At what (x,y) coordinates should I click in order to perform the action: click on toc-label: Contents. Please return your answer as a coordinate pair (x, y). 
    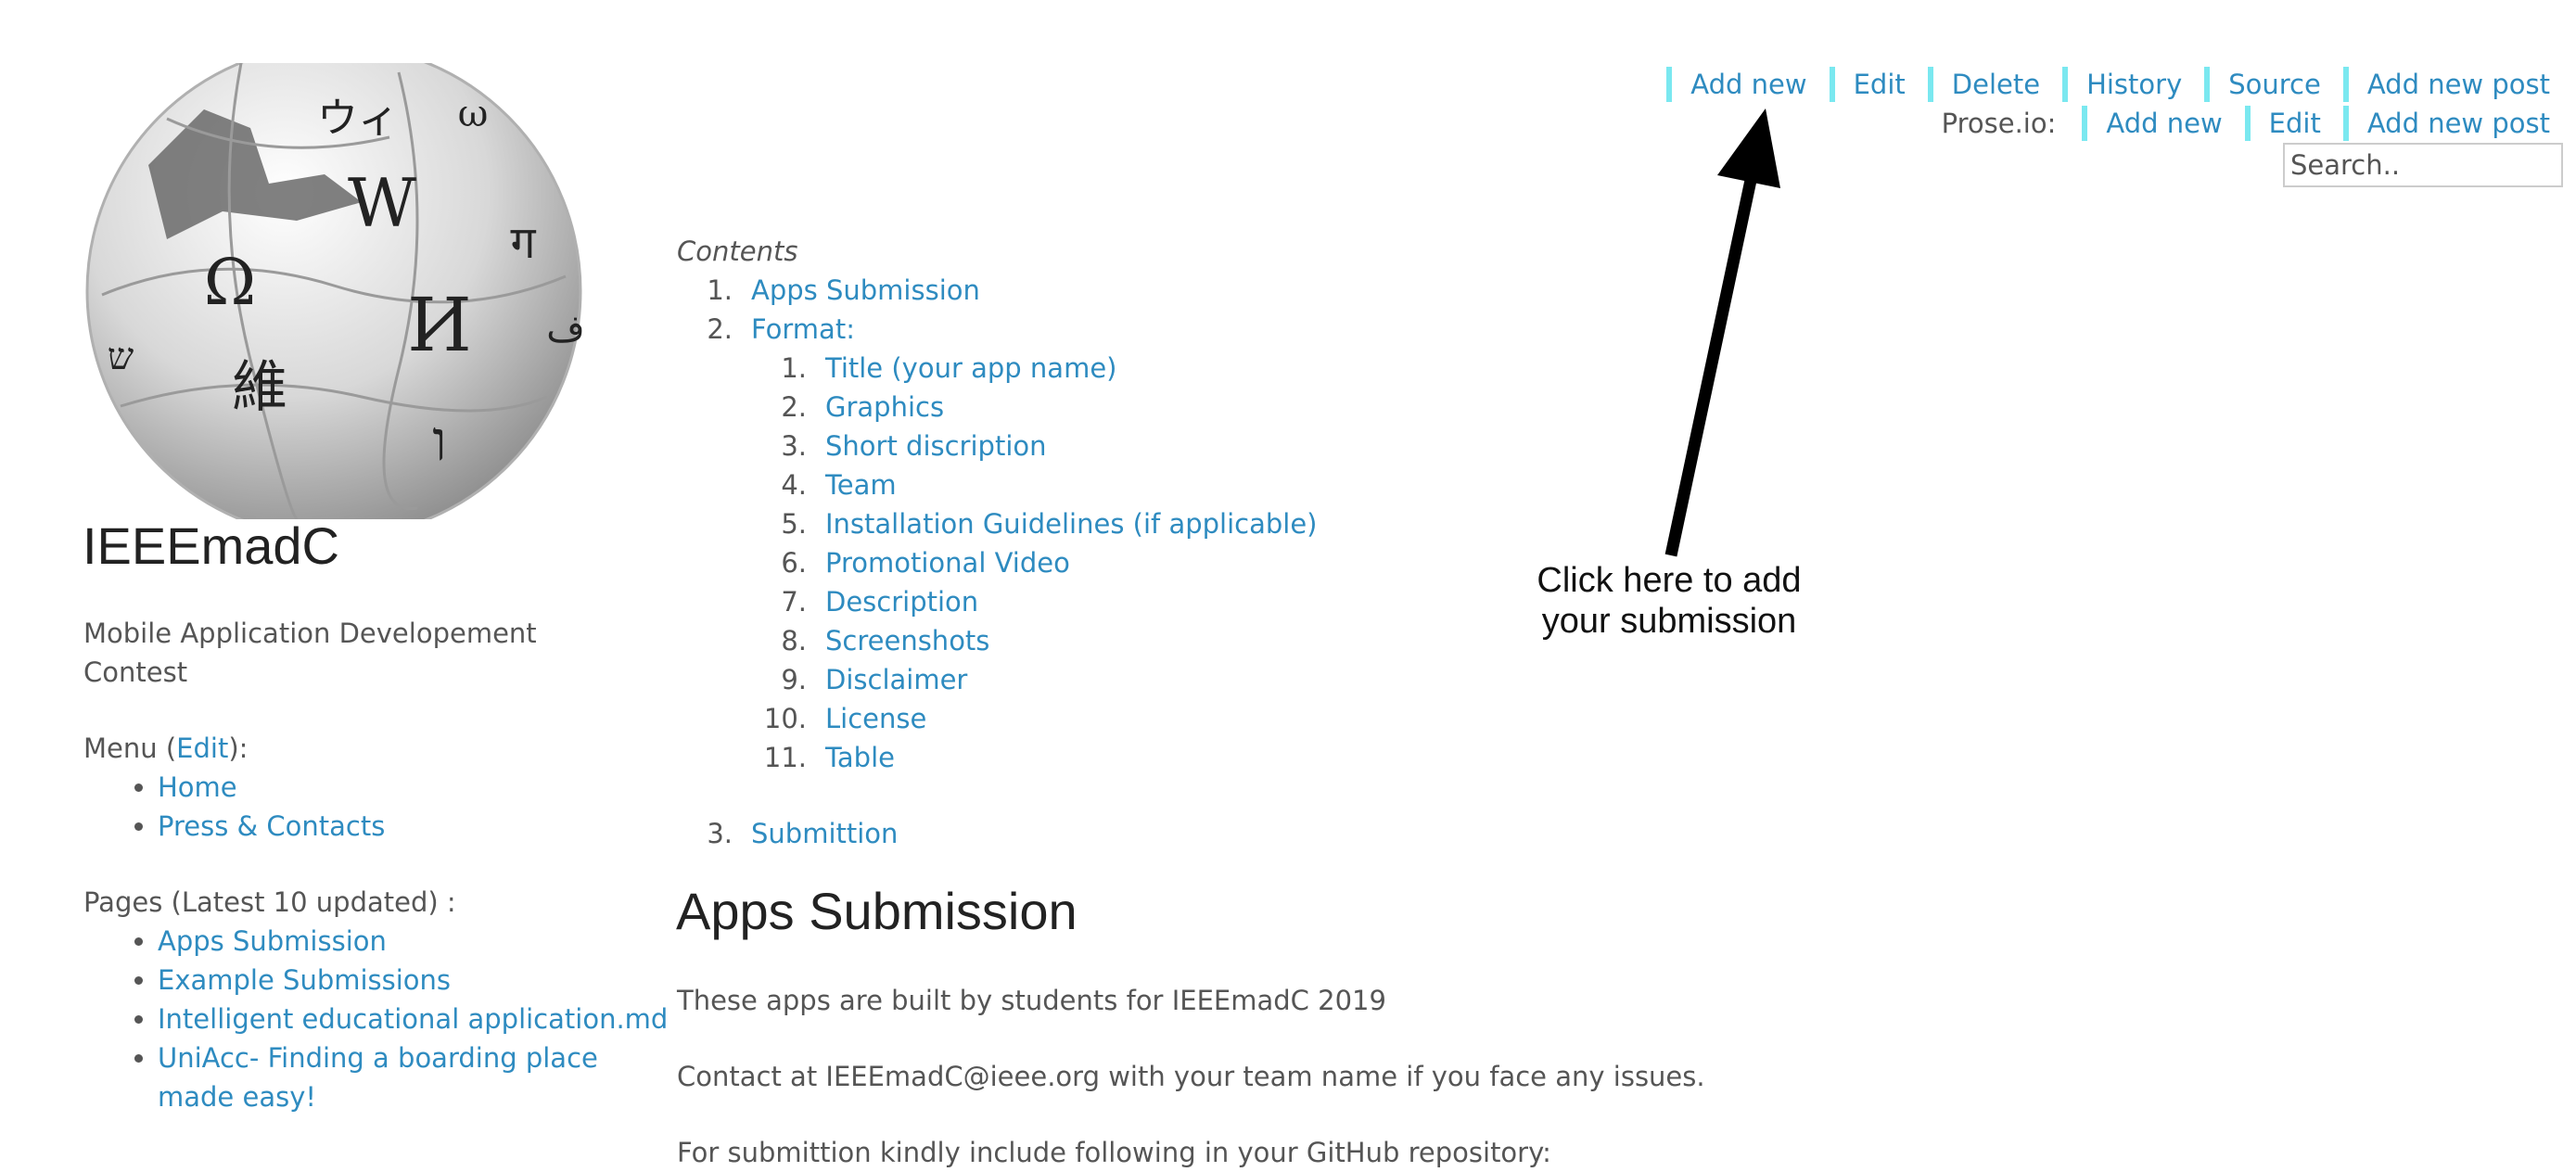
    Looking at the image, I should click on (737, 251).